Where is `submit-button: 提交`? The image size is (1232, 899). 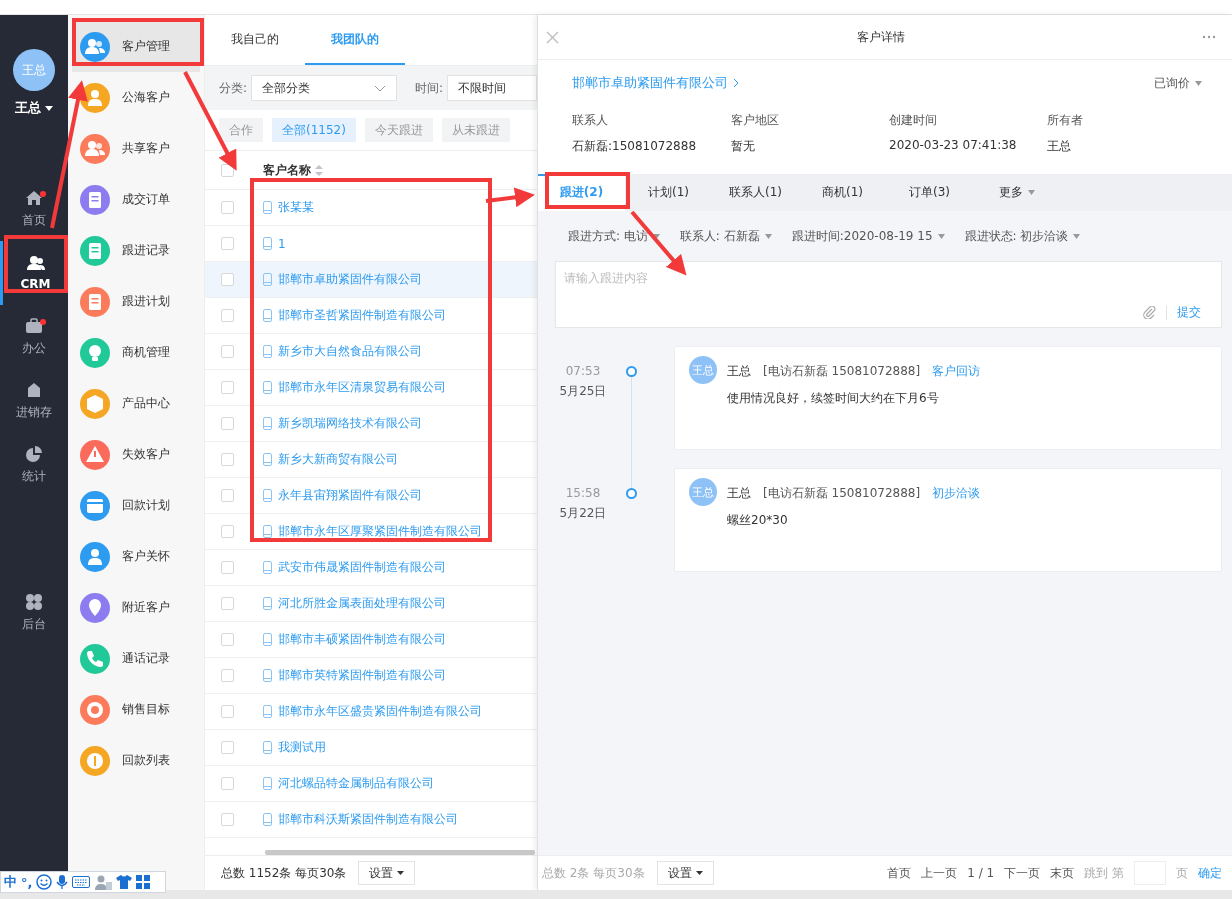 submit-button: 提交 is located at coordinates (1189, 312).